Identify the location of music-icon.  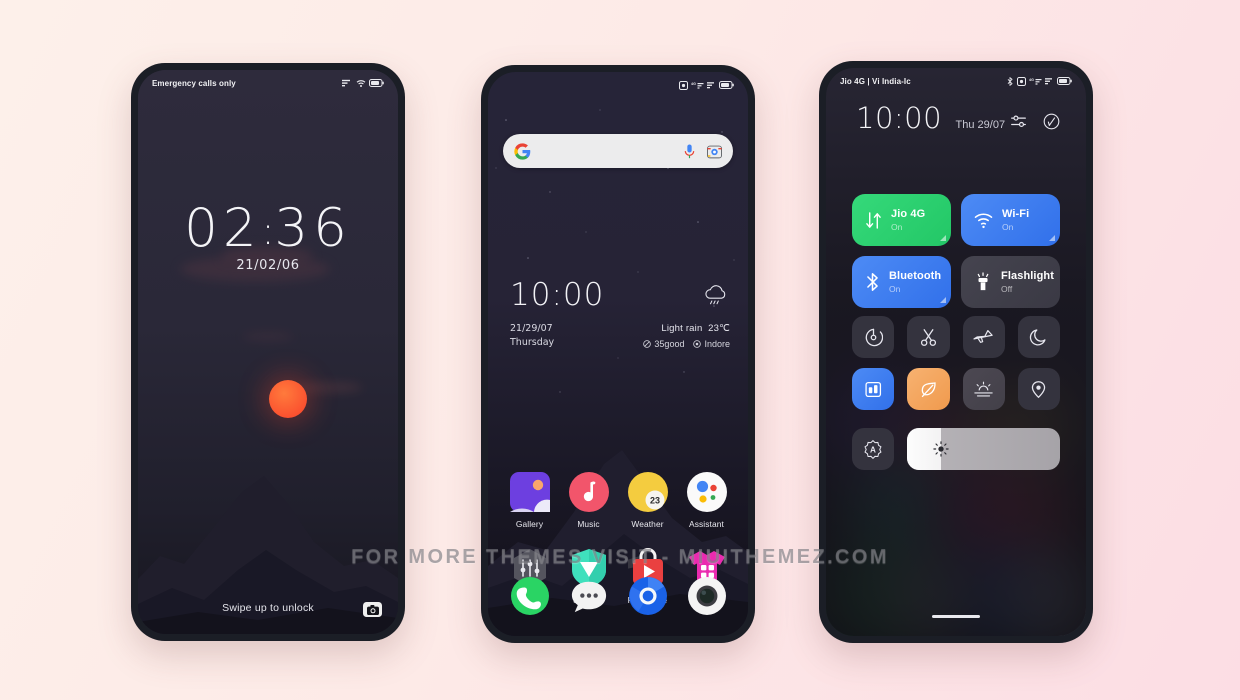
(588, 492).